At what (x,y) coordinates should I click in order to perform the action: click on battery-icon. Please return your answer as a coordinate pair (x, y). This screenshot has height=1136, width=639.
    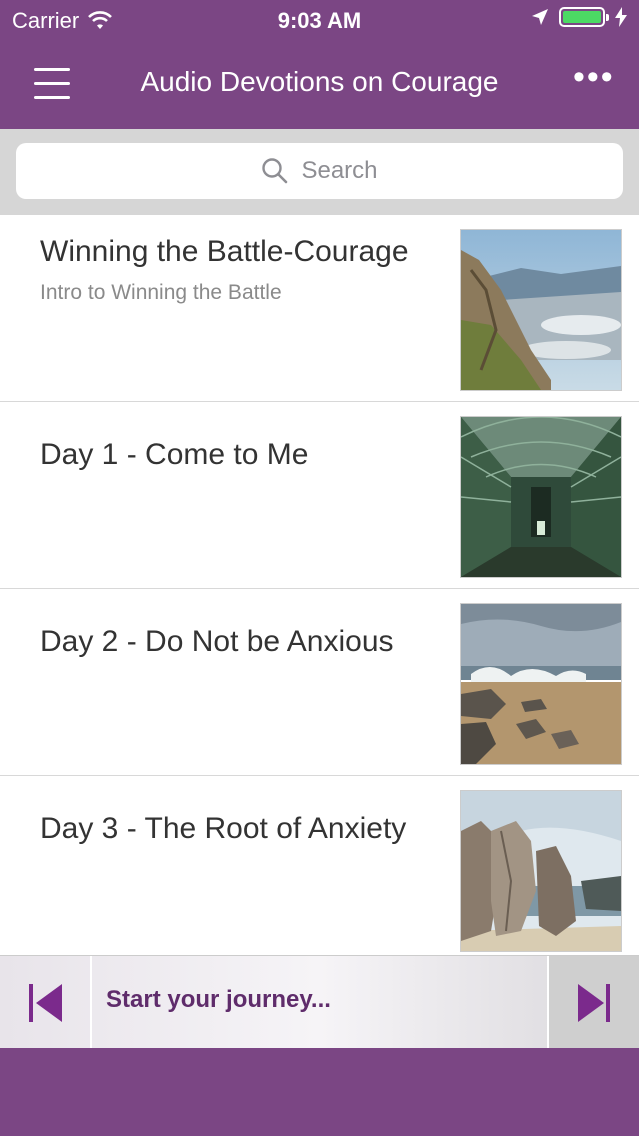
    Looking at the image, I should click on (584, 17).